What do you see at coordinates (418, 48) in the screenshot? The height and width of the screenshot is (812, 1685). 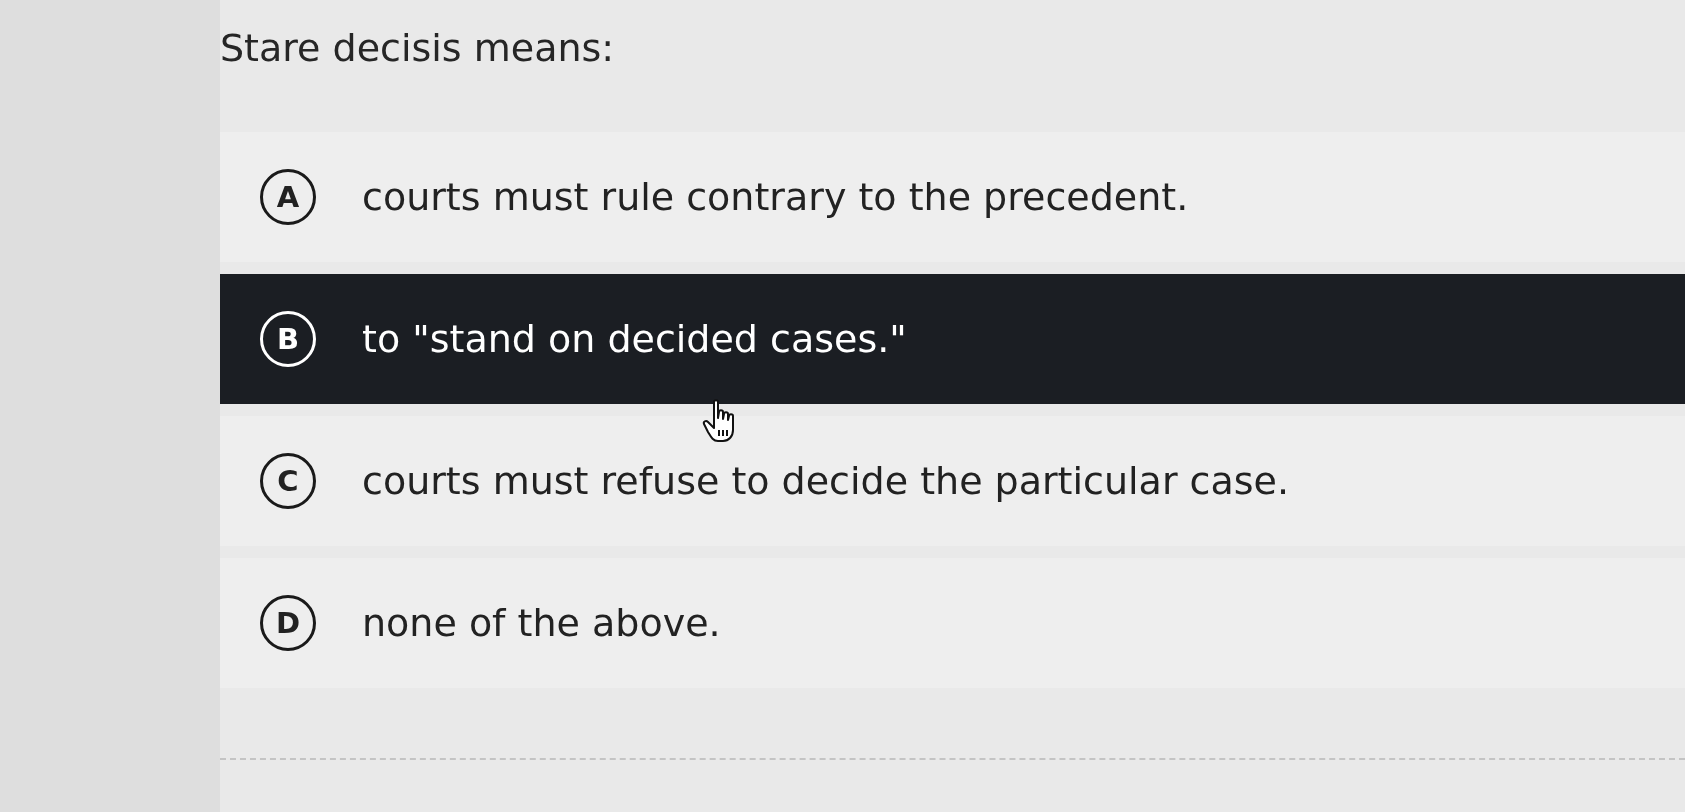 I see `question-text: Stare decisis means:` at bounding box center [418, 48].